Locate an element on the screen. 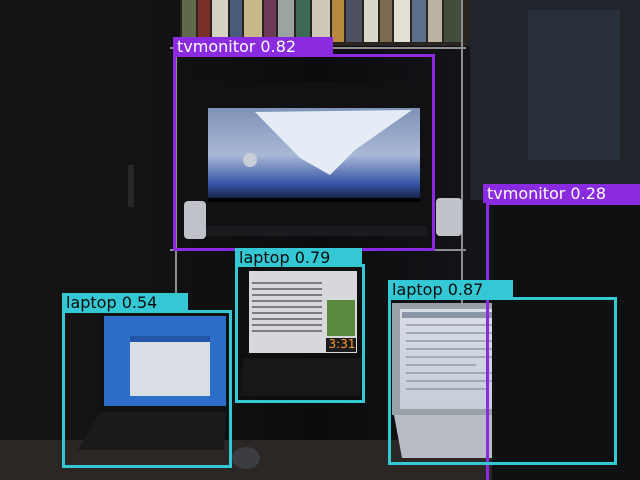  cabinet-handle is located at coordinates (131, 186).